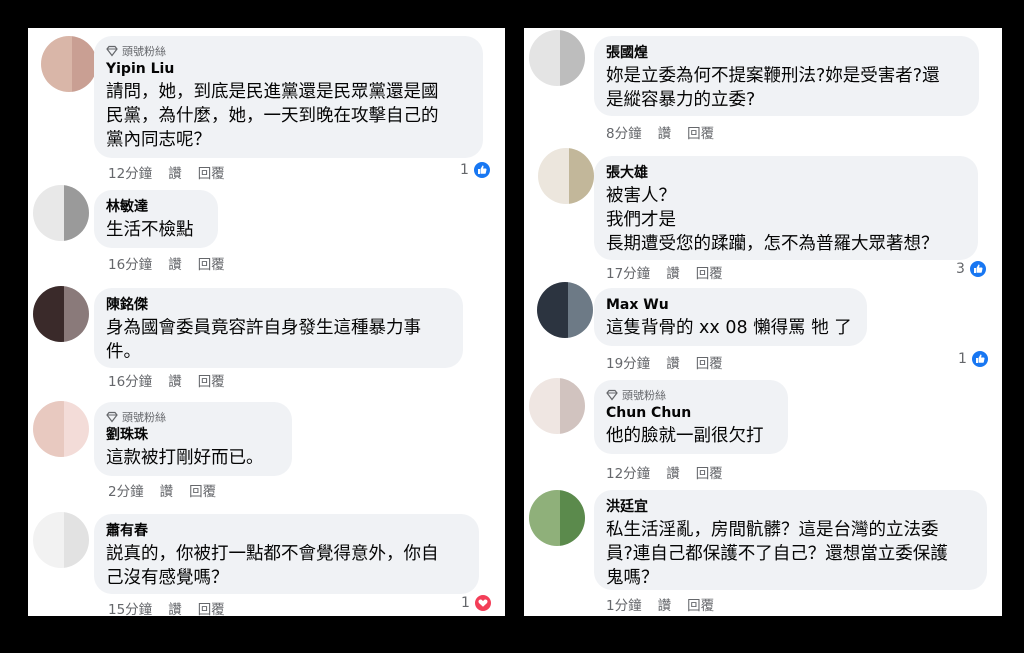 The width and height of the screenshot is (1024, 653). I want to click on comment-bubble: 頭號粉絲 Chun Chun 他的臉就一副很欠打, so click(691, 417).